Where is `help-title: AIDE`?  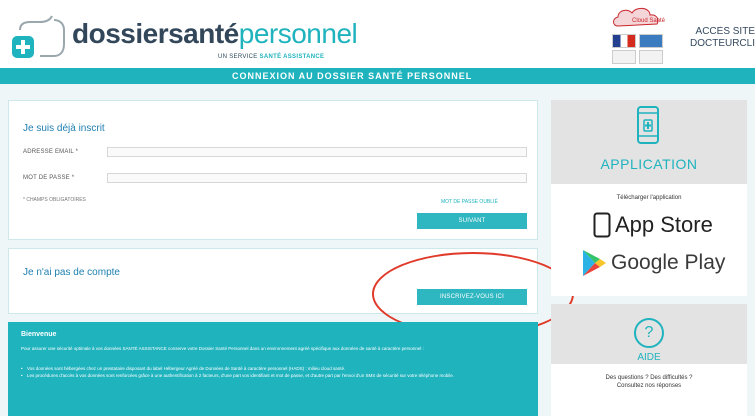 help-title: AIDE is located at coordinates (649, 357).